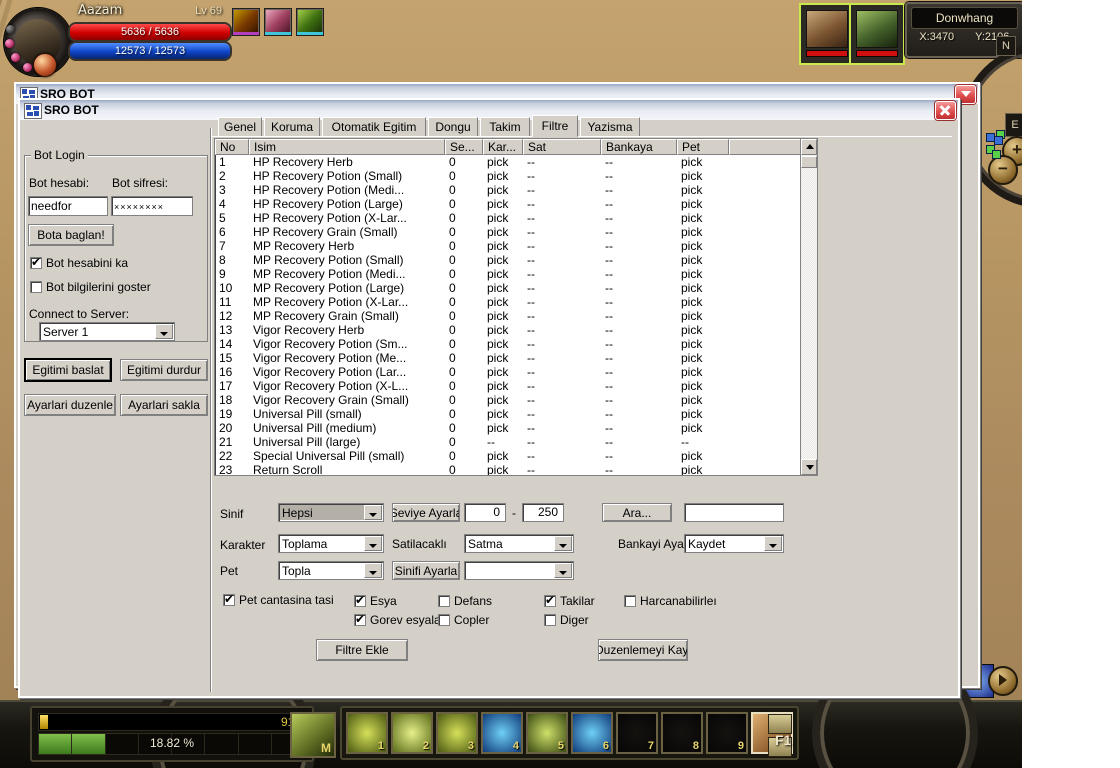  Describe the element at coordinates (734, 512) in the screenshot. I see `search-input` at that location.